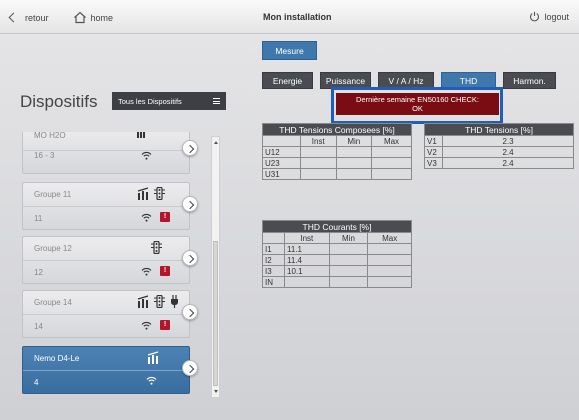  I want to click on device-number: 12, so click(38, 272).